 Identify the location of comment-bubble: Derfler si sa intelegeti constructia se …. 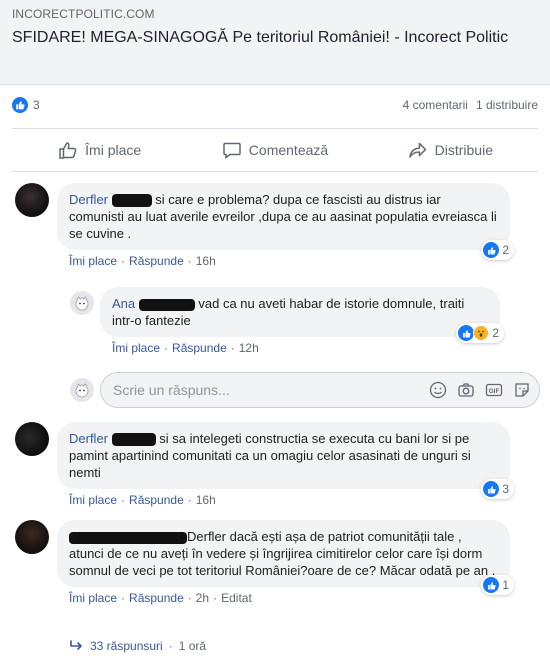
(283, 455).